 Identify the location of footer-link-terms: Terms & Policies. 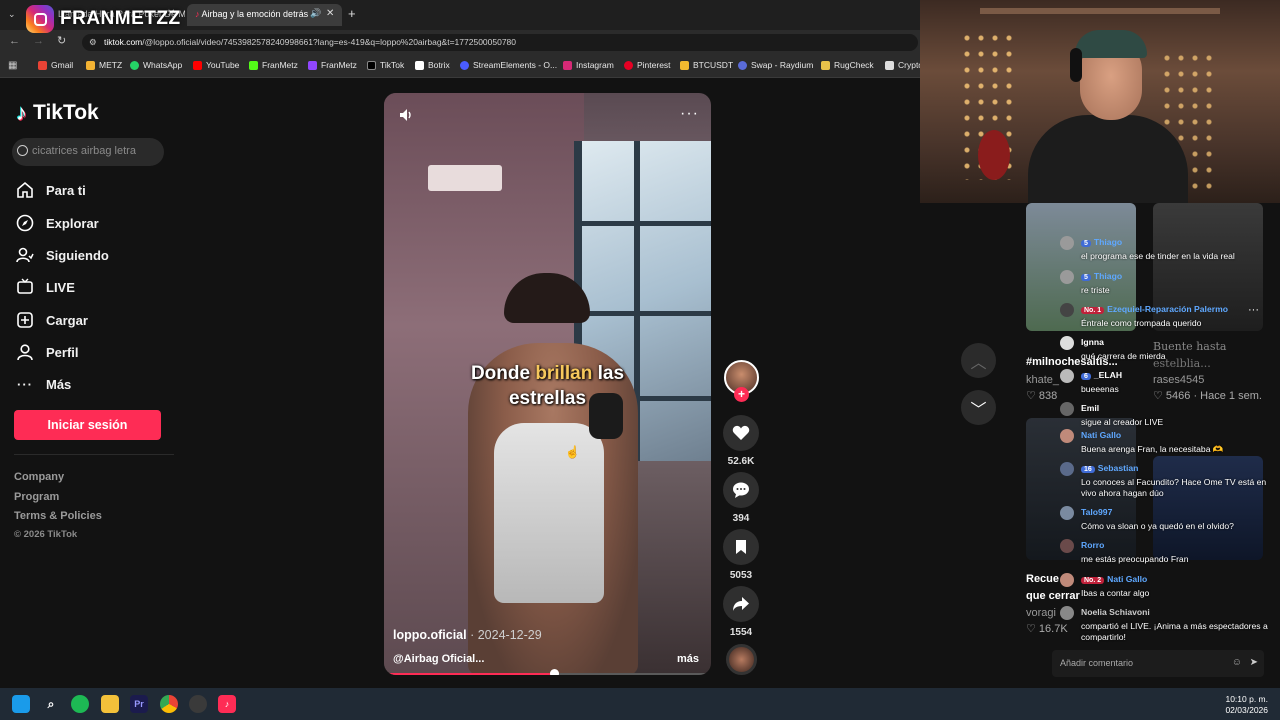
(58, 516).